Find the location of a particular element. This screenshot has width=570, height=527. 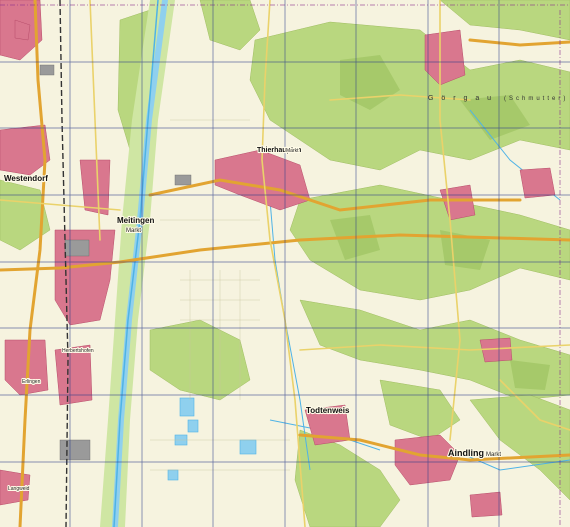

herbertshofen-area is located at coordinates (73, 375).